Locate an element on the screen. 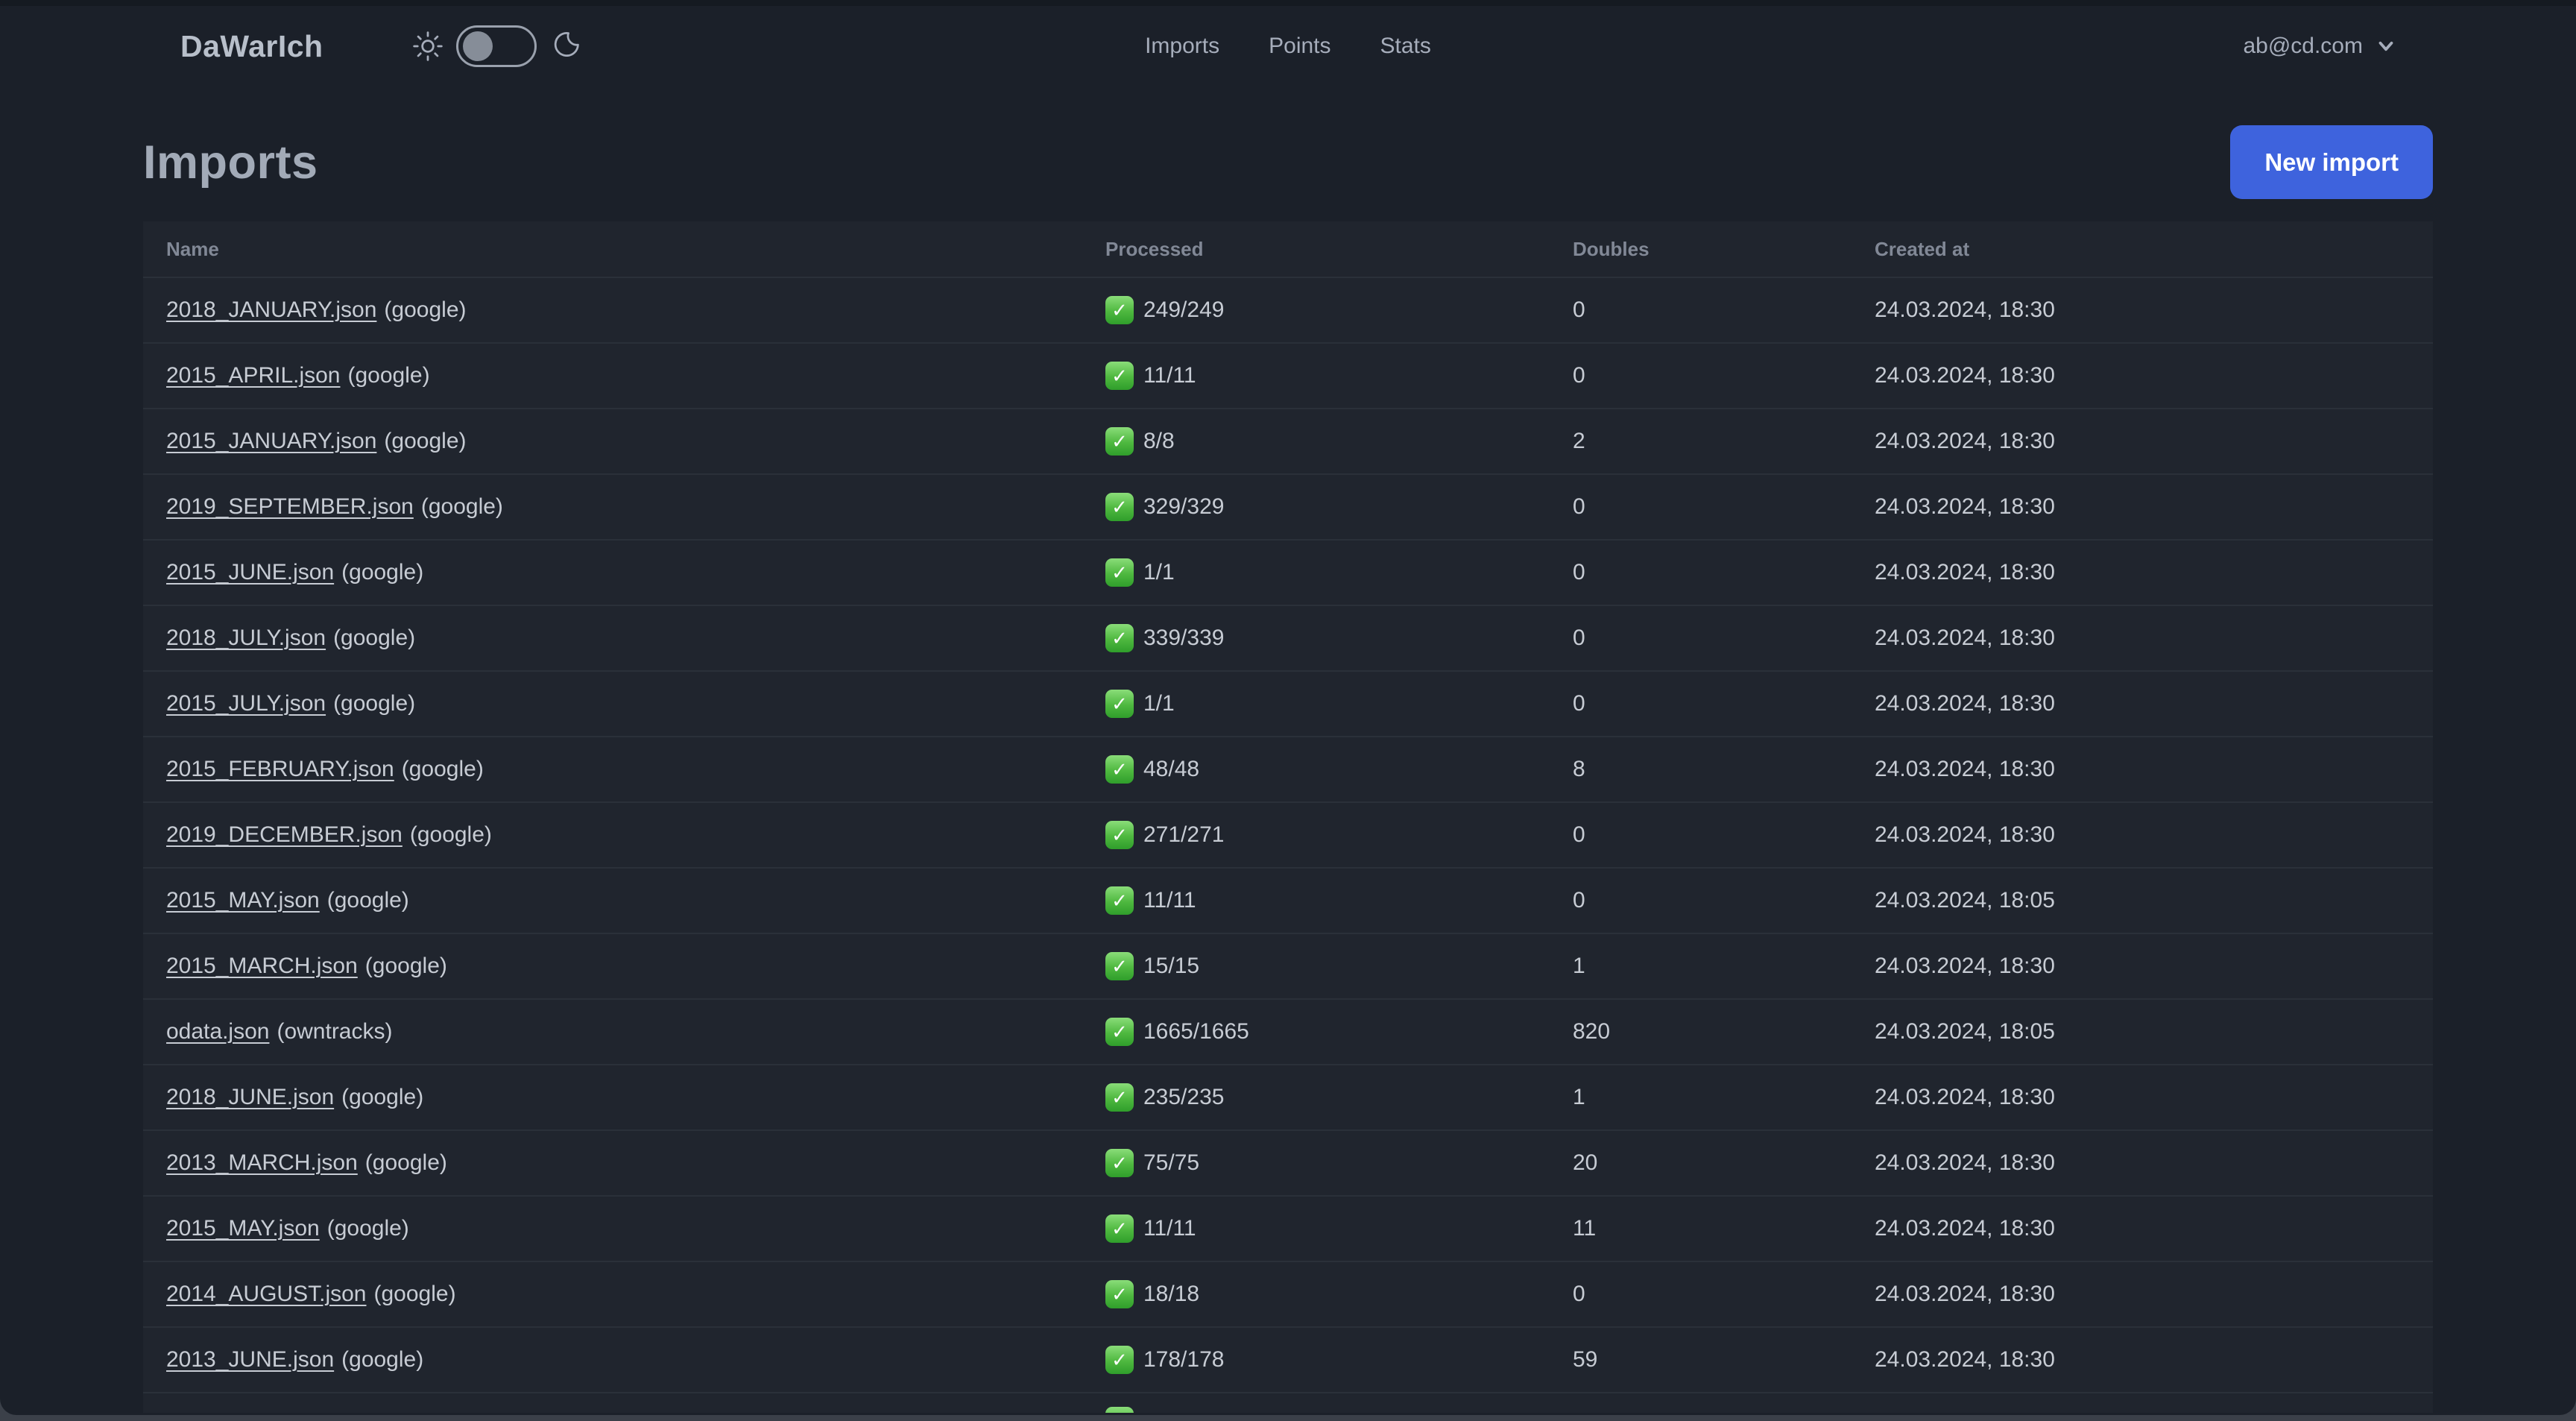  nav-link-points: Points is located at coordinates (1299, 46).